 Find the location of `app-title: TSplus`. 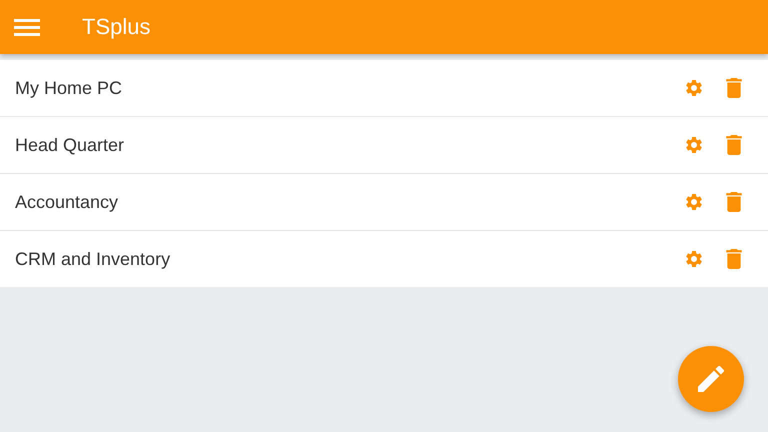

app-title: TSplus is located at coordinates (116, 27).